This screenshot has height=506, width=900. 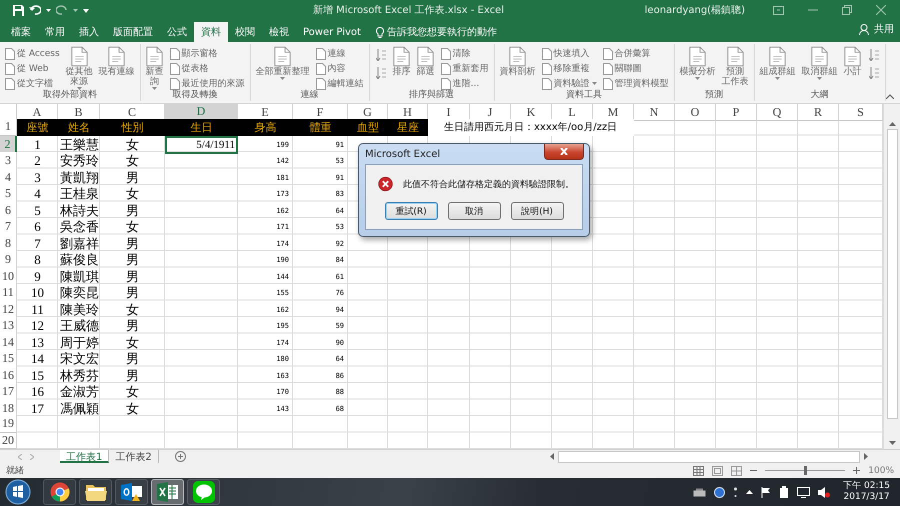 What do you see at coordinates (818, 112) in the screenshot?
I see `column-header: R` at bounding box center [818, 112].